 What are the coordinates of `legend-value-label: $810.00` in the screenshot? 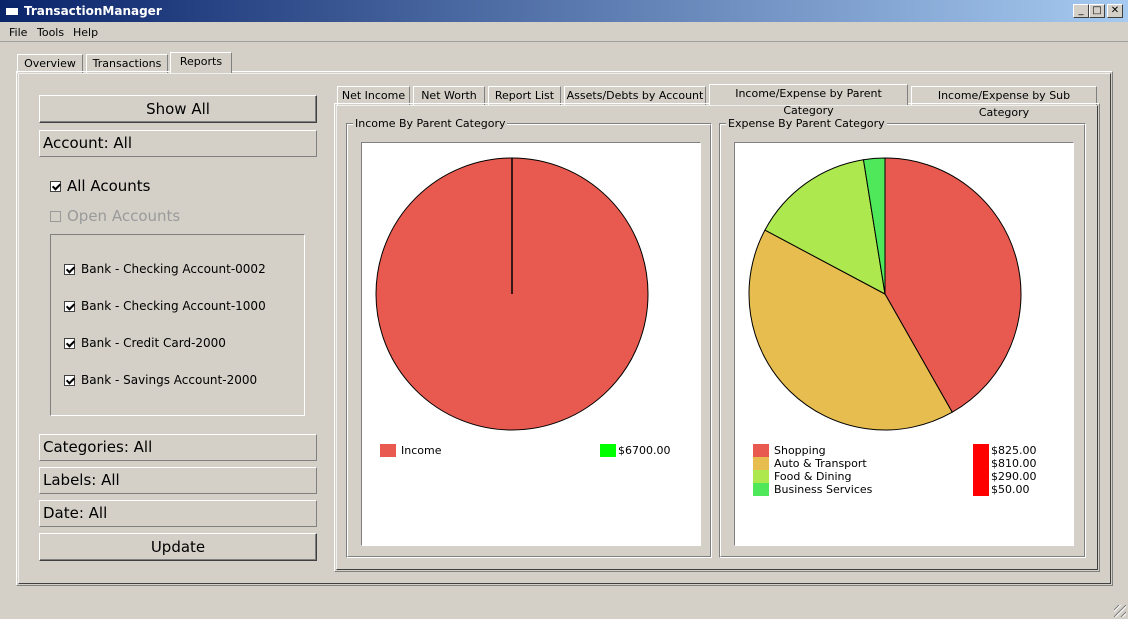 It's located at (1014, 463).